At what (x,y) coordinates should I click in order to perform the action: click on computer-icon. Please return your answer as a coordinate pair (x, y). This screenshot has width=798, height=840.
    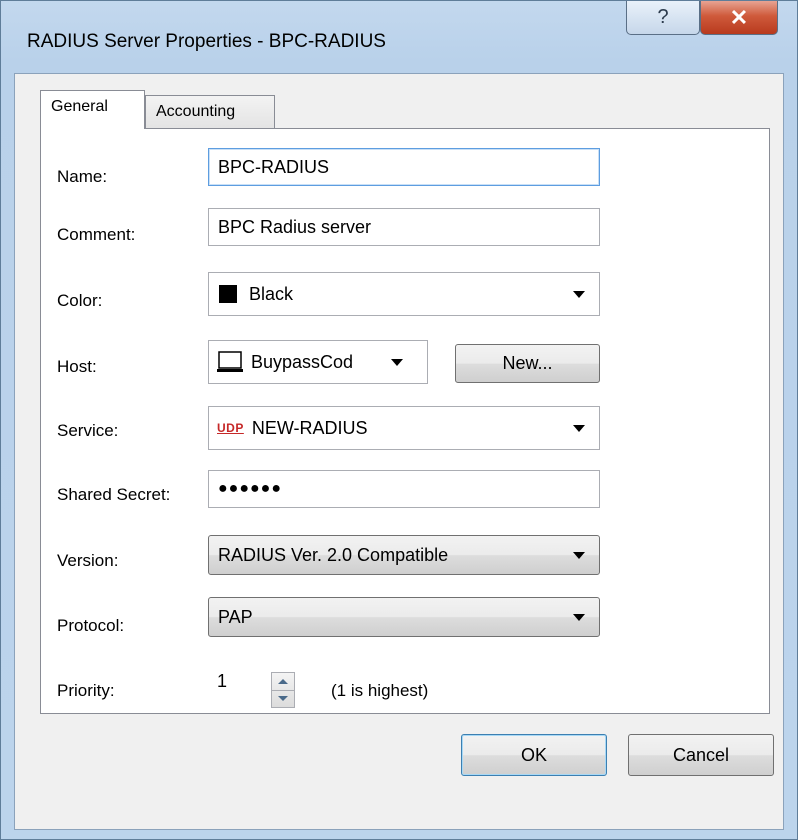
    Looking at the image, I should click on (230, 362).